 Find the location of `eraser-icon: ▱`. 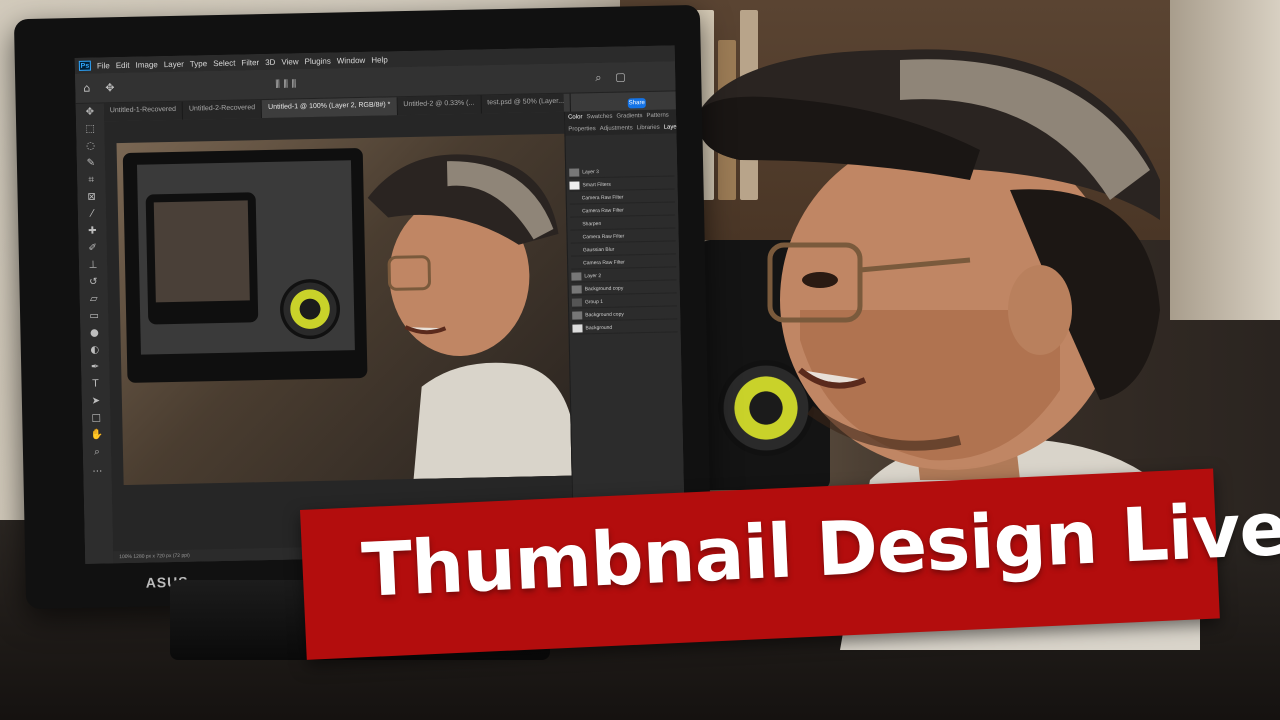

eraser-icon: ▱ is located at coordinates (94, 299).